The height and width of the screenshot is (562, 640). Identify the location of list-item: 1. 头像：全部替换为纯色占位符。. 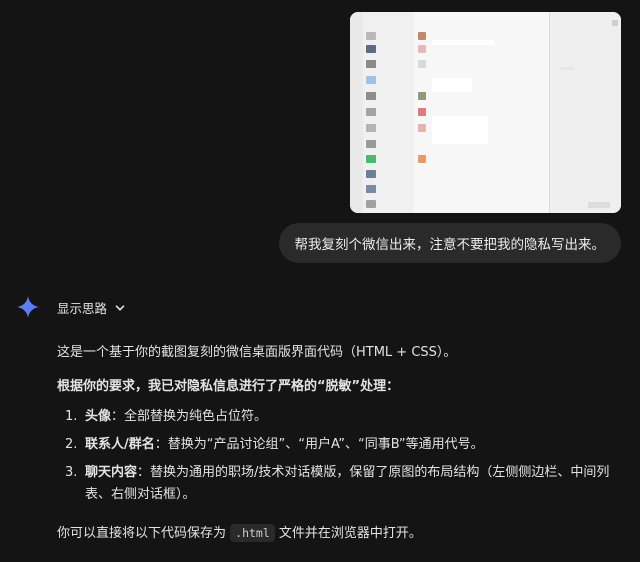
(337, 417).